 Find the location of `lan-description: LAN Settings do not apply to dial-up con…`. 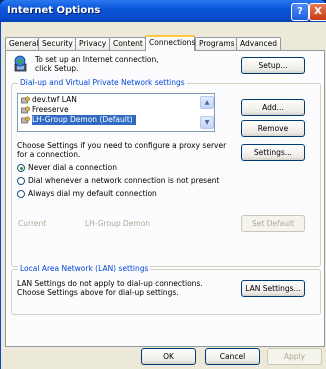

lan-description: LAN Settings do not apply to dial-up con… is located at coordinates (110, 288).